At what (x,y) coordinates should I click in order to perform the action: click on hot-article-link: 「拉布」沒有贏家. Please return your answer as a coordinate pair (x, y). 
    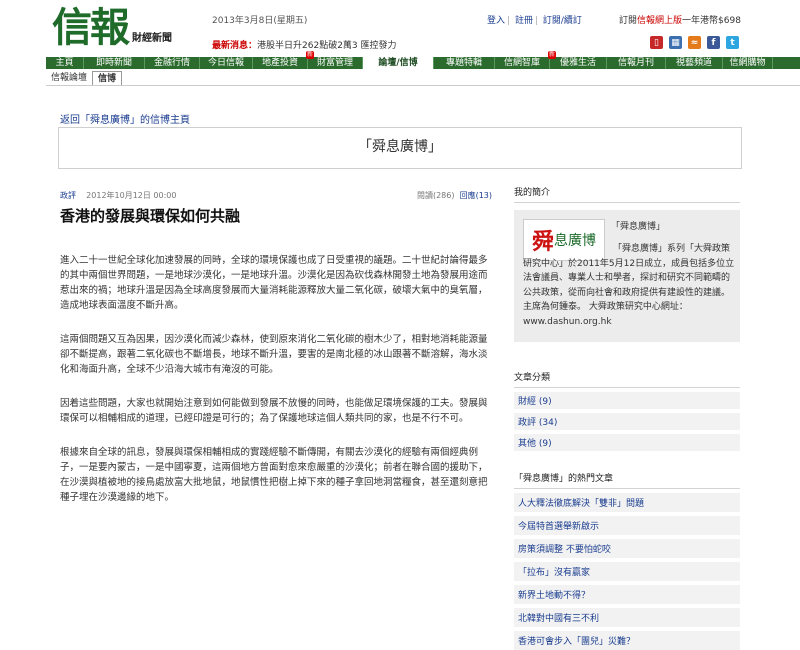
    Looking at the image, I should click on (627, 571).